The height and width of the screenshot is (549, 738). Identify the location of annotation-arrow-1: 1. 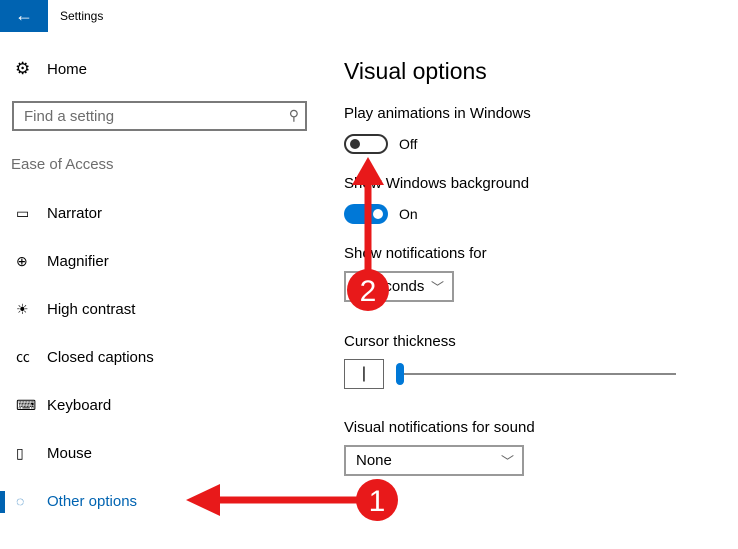
(292, 500).